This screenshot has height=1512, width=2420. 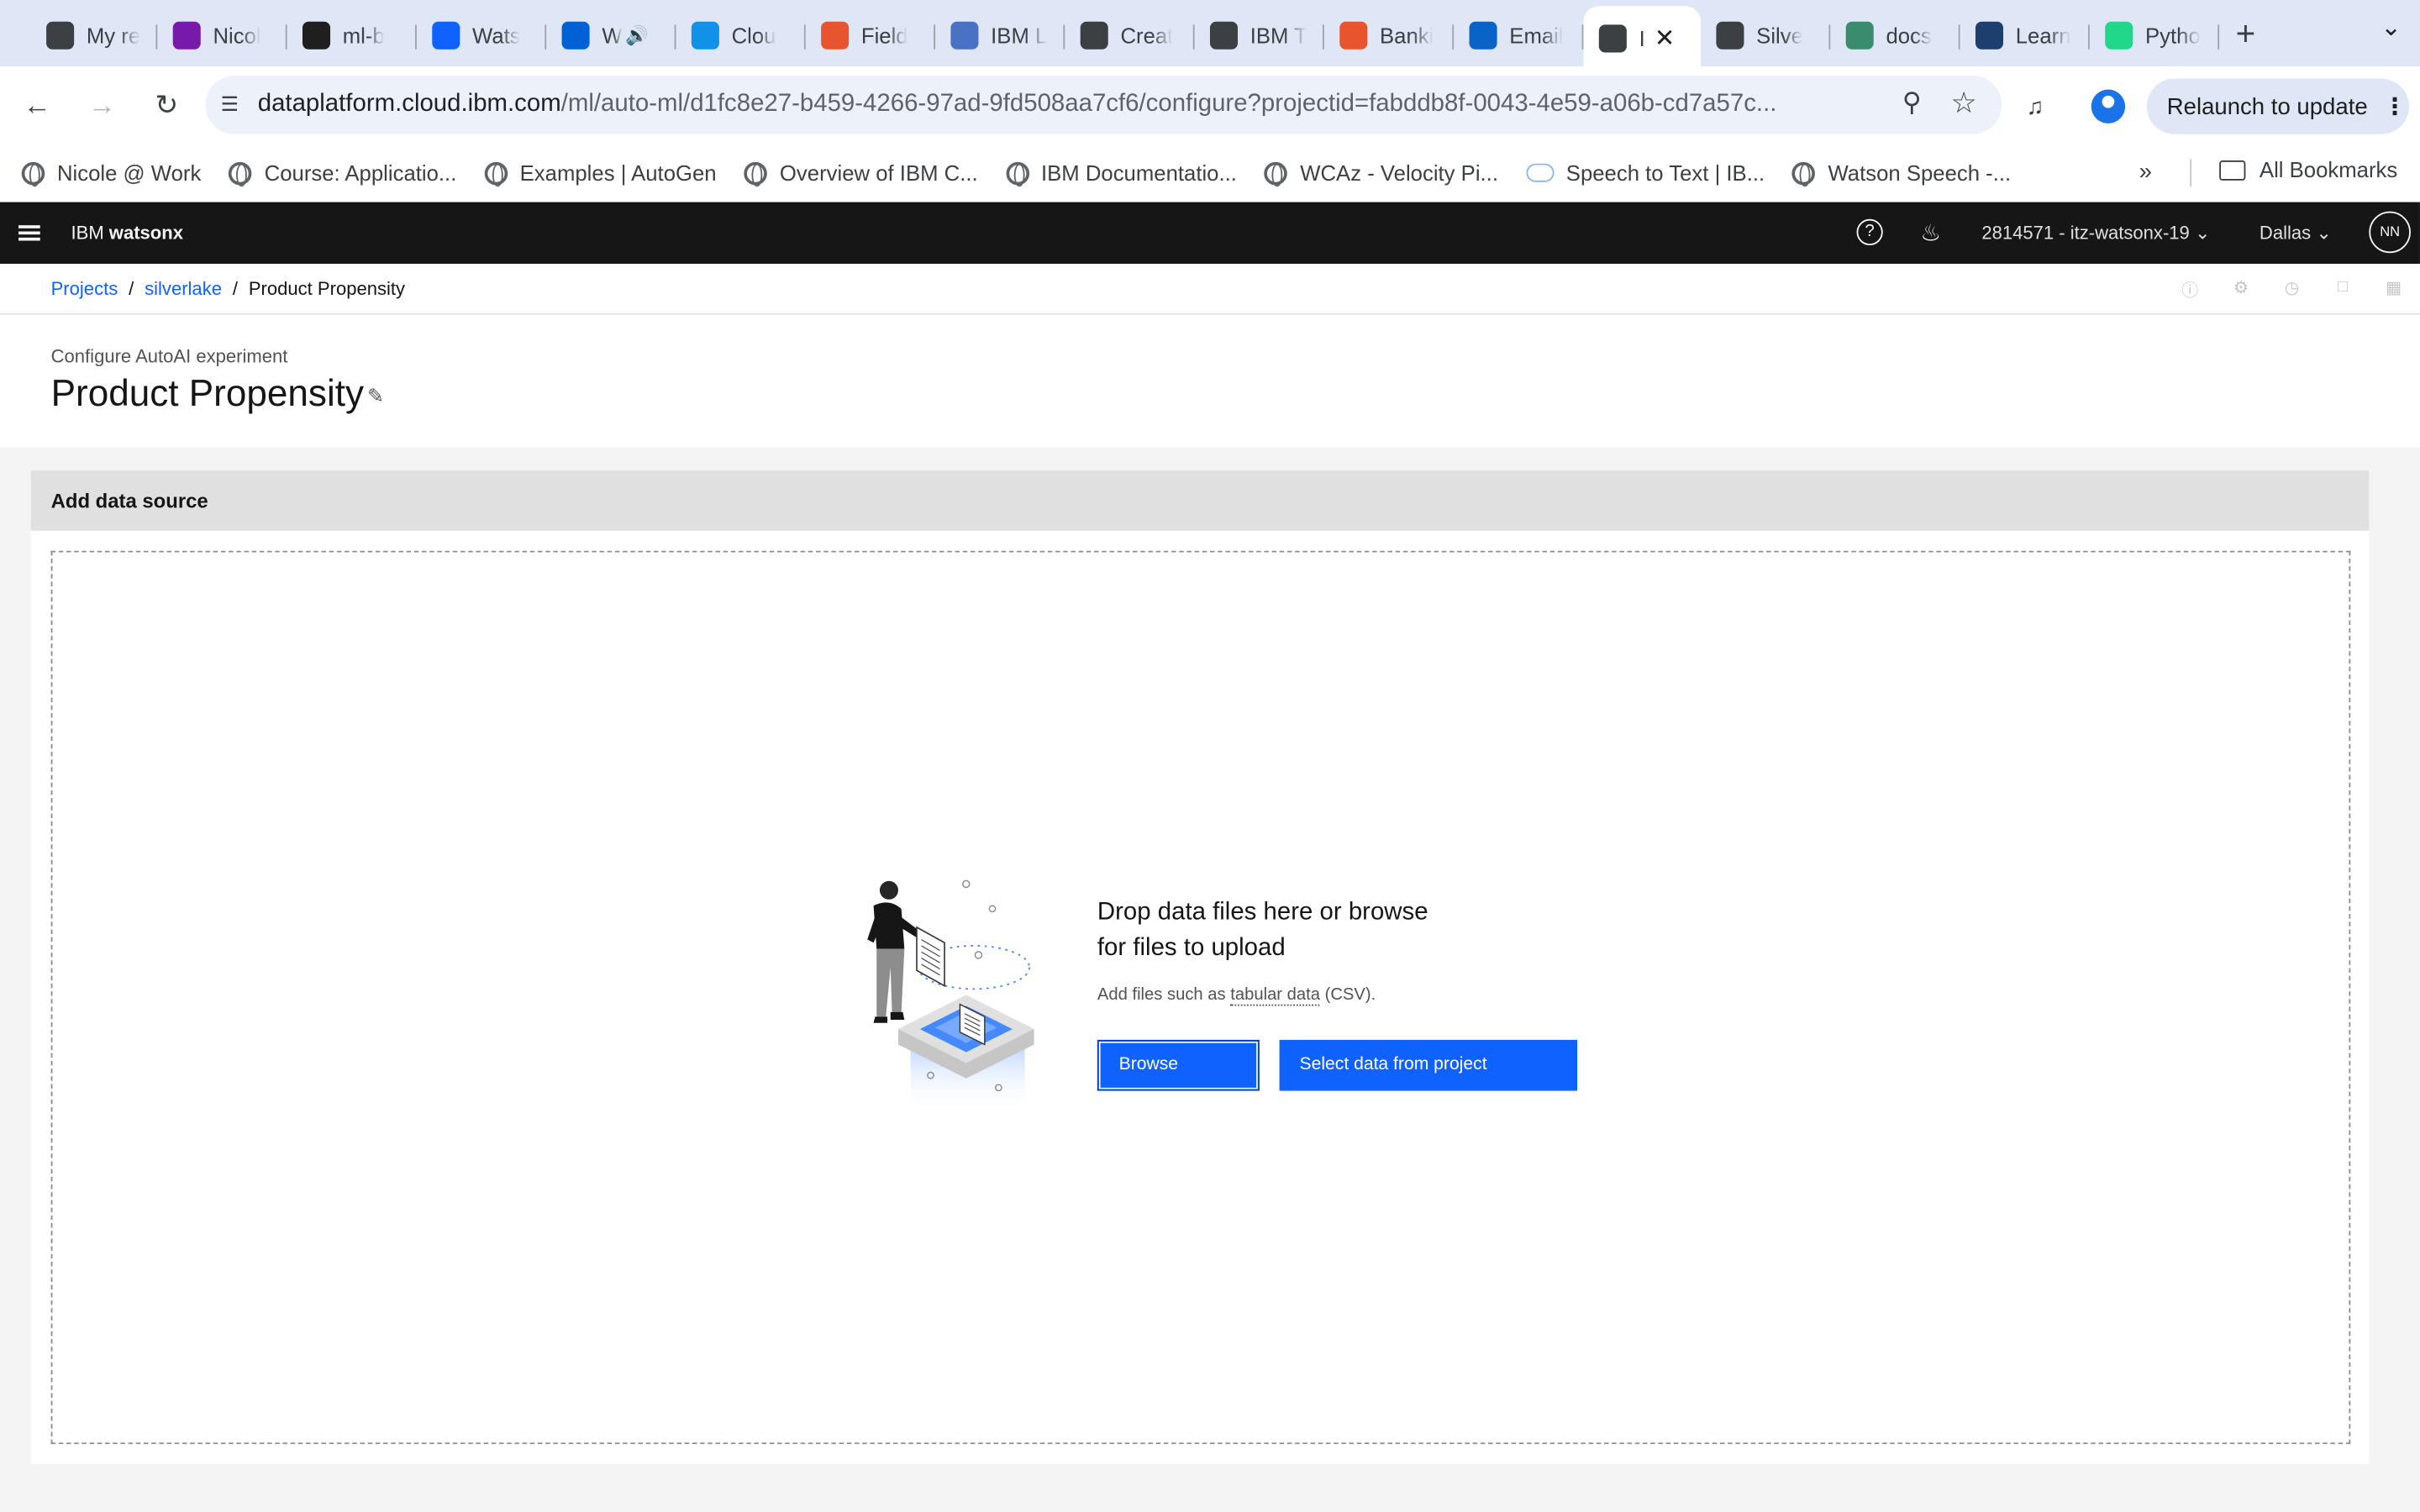 I want to click on tab-title: I, so click(x=1642, y=37).